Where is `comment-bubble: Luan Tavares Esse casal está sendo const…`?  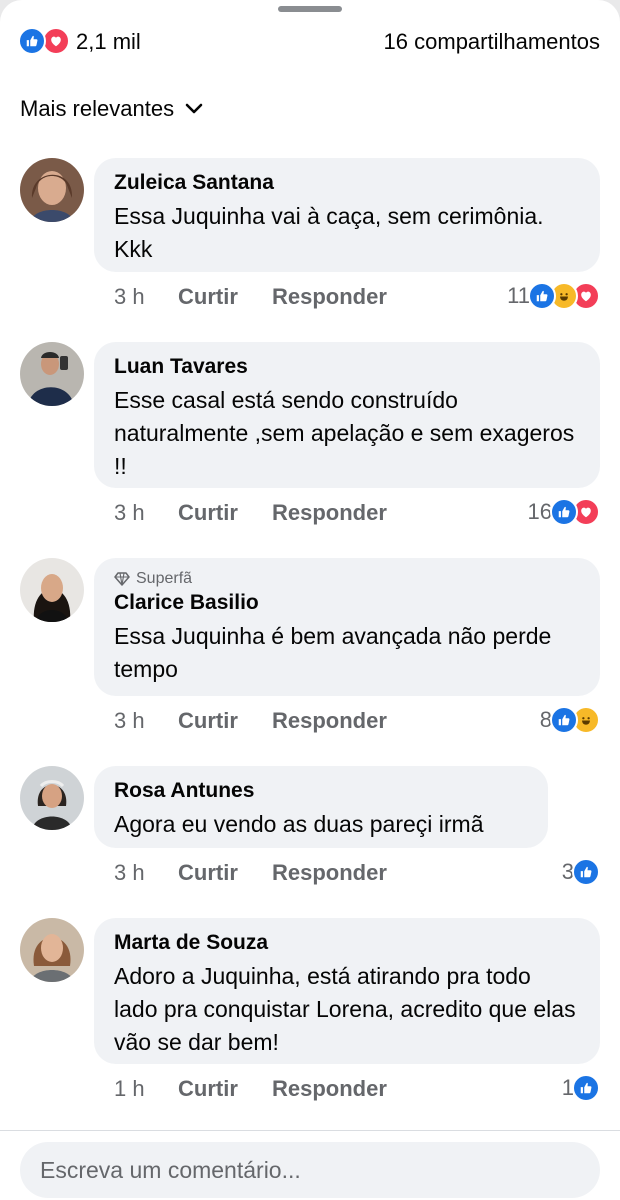 comment-bubble: Luan Tavares Esse casal está sendo const… is located at coordinates (347, 415).